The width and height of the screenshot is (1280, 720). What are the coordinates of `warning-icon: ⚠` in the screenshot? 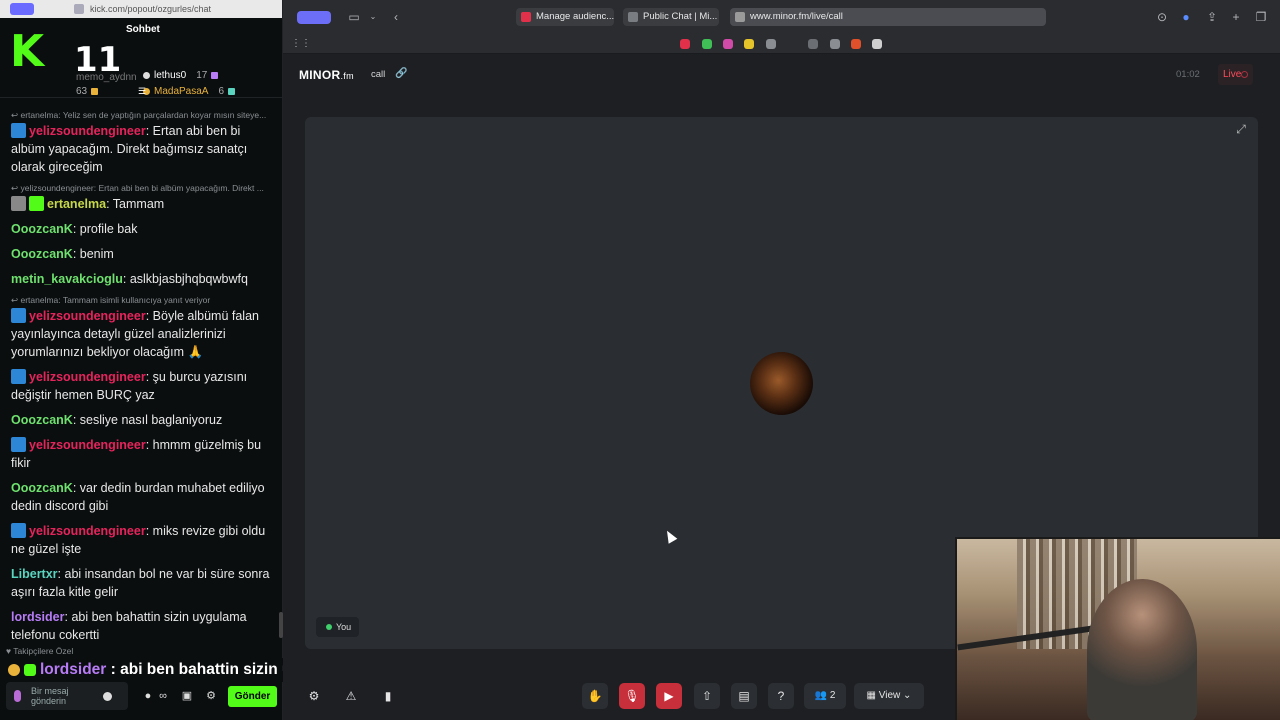 It's located at (351, 696).